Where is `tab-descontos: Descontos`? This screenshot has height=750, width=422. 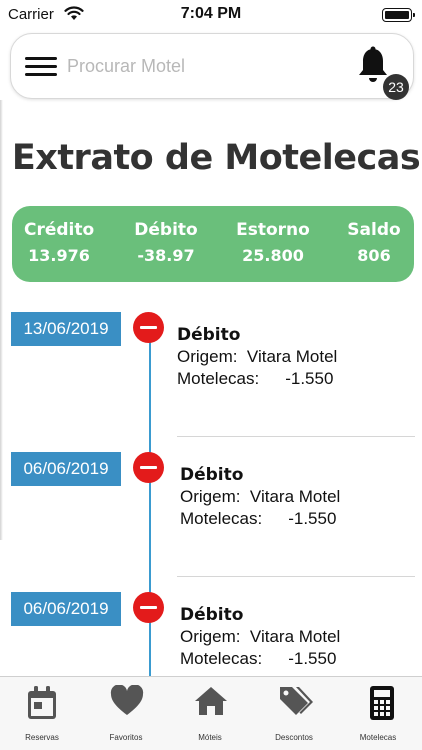 tab-descontos: Descontos is located at coordinates (294, 713).